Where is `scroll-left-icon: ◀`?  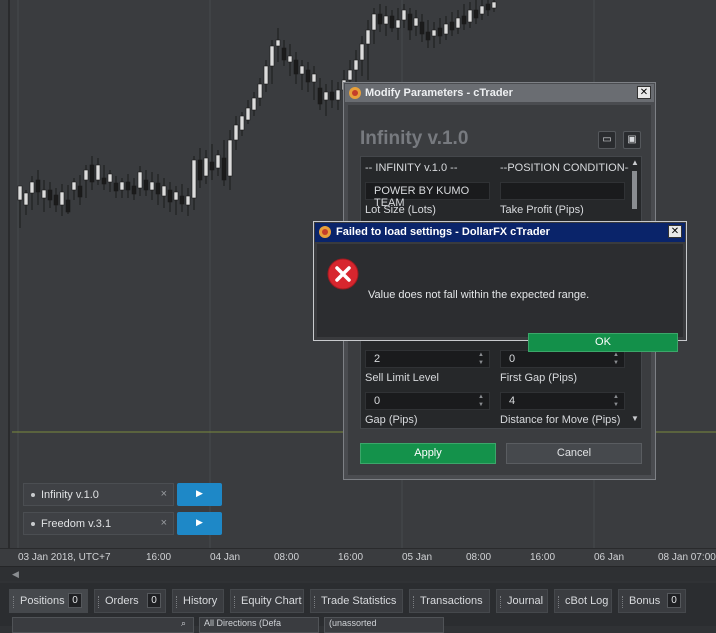 scroll-left-icon: ◀ is located at coordinates (15, 574).